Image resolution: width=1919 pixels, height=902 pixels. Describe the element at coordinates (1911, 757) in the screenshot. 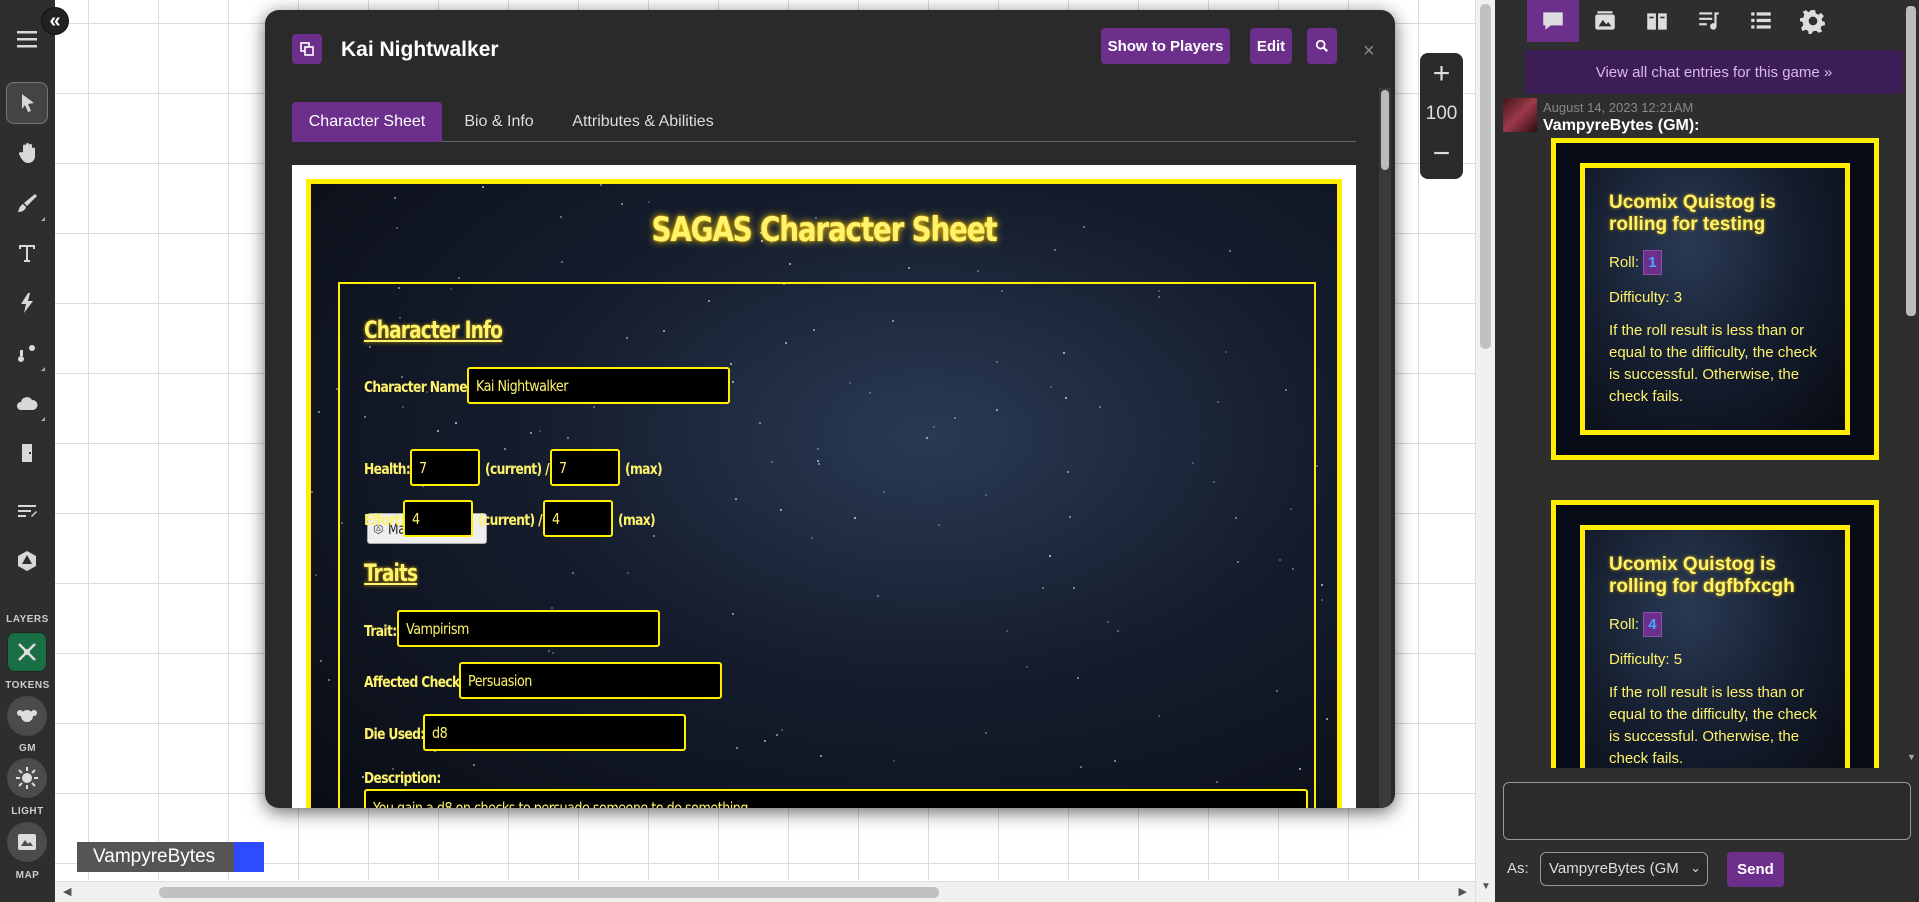

I see `chat-scroll-down-icon: ▼` at that location.